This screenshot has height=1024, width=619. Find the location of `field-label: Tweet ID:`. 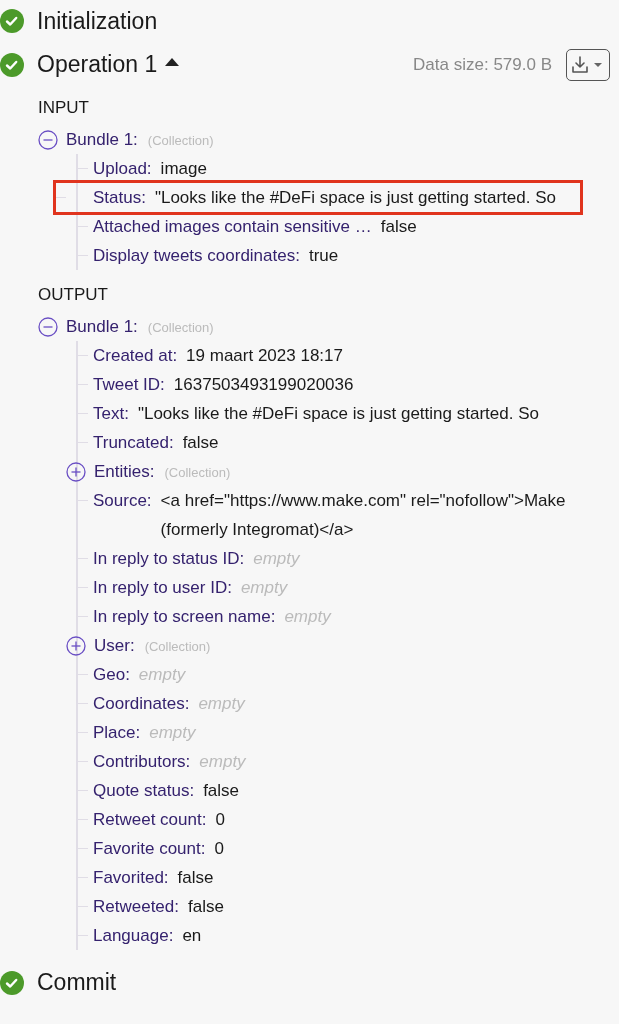

field-label: Tweet ID: is located at coordinates (129, 385).